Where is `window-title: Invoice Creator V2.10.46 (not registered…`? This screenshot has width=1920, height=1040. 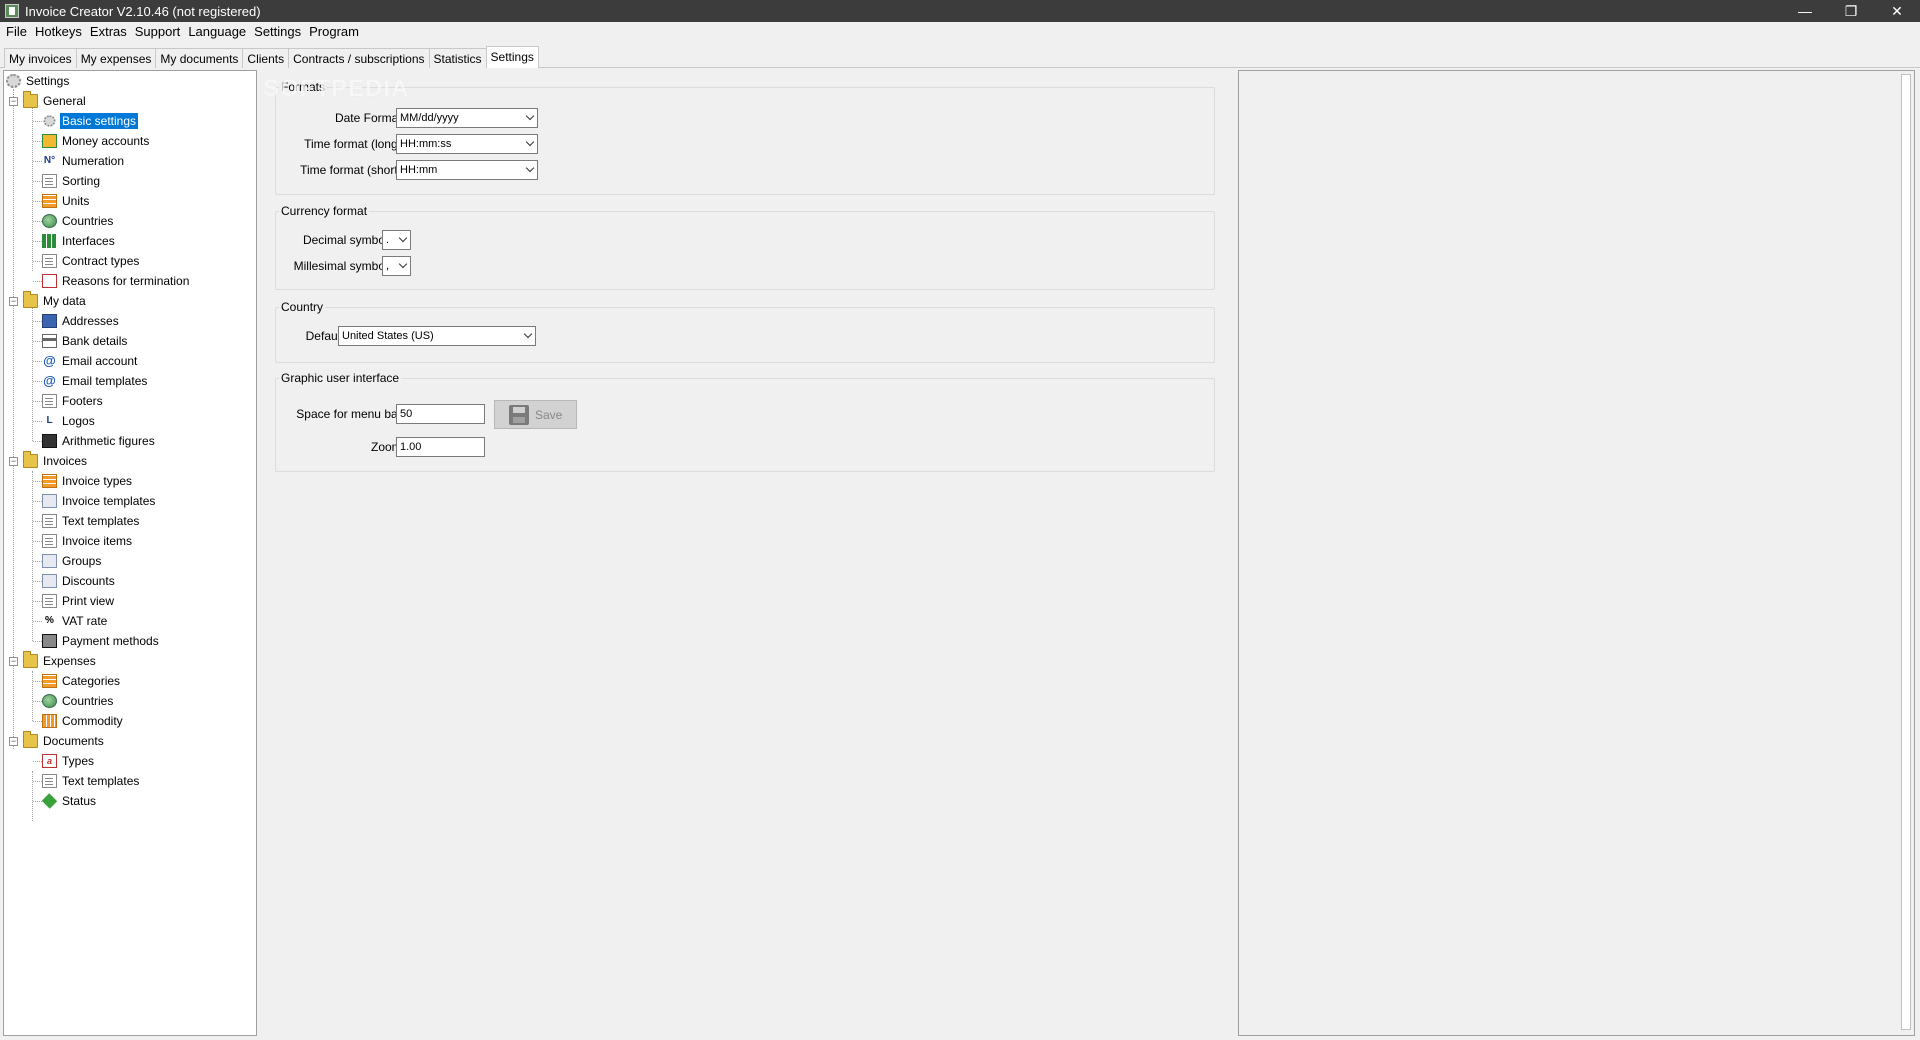
window-title: Invoice Creator V2.10.46 (not registered… is located at coordinates (143, 11).